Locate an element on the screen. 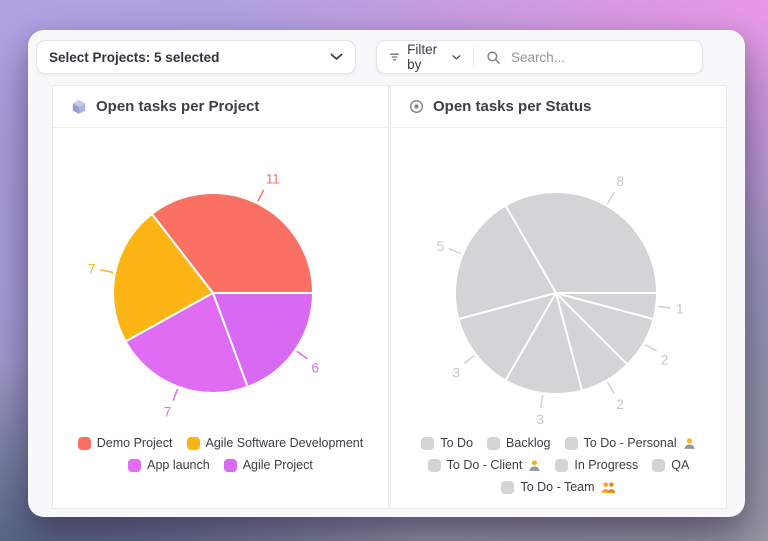 The width and height of the screenshot is (768, 541). legend-label: Demo Project is located at coordinates (134, 443).